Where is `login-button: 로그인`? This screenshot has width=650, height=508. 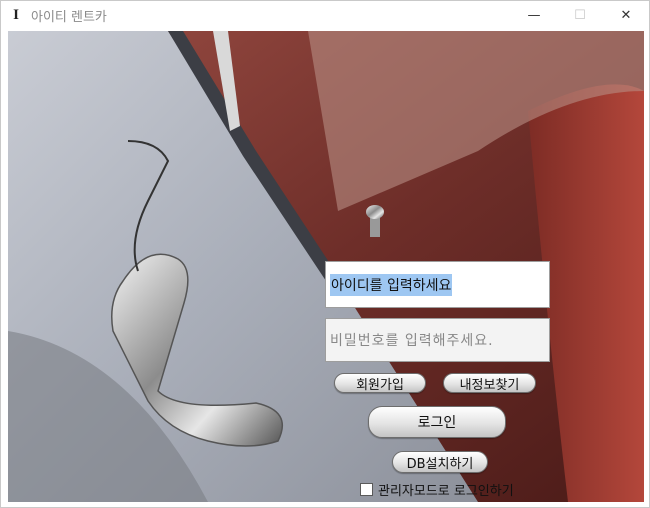 login-button: 로그인 is located at coordinates (437, 422).